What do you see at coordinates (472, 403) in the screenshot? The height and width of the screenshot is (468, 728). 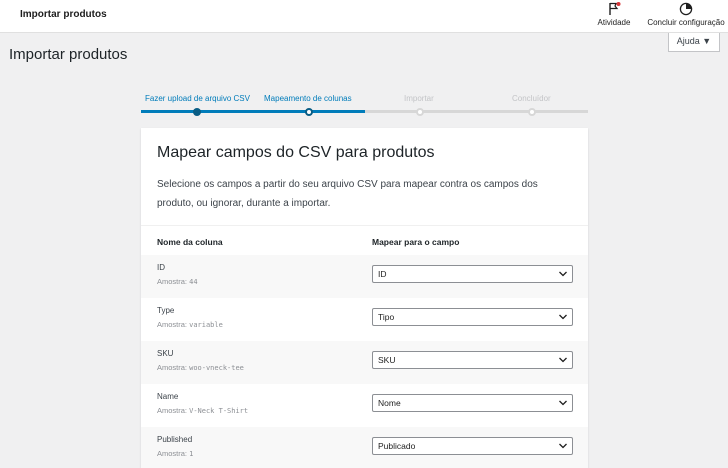 I see `map-field-select-name: Nome` at bounding box center [472, 403].